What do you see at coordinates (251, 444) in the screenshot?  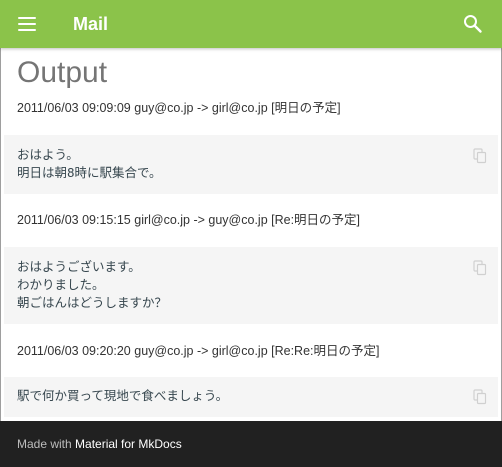 I see `footer: Made with Material for MkDocs` at bounding box center [251, 444].